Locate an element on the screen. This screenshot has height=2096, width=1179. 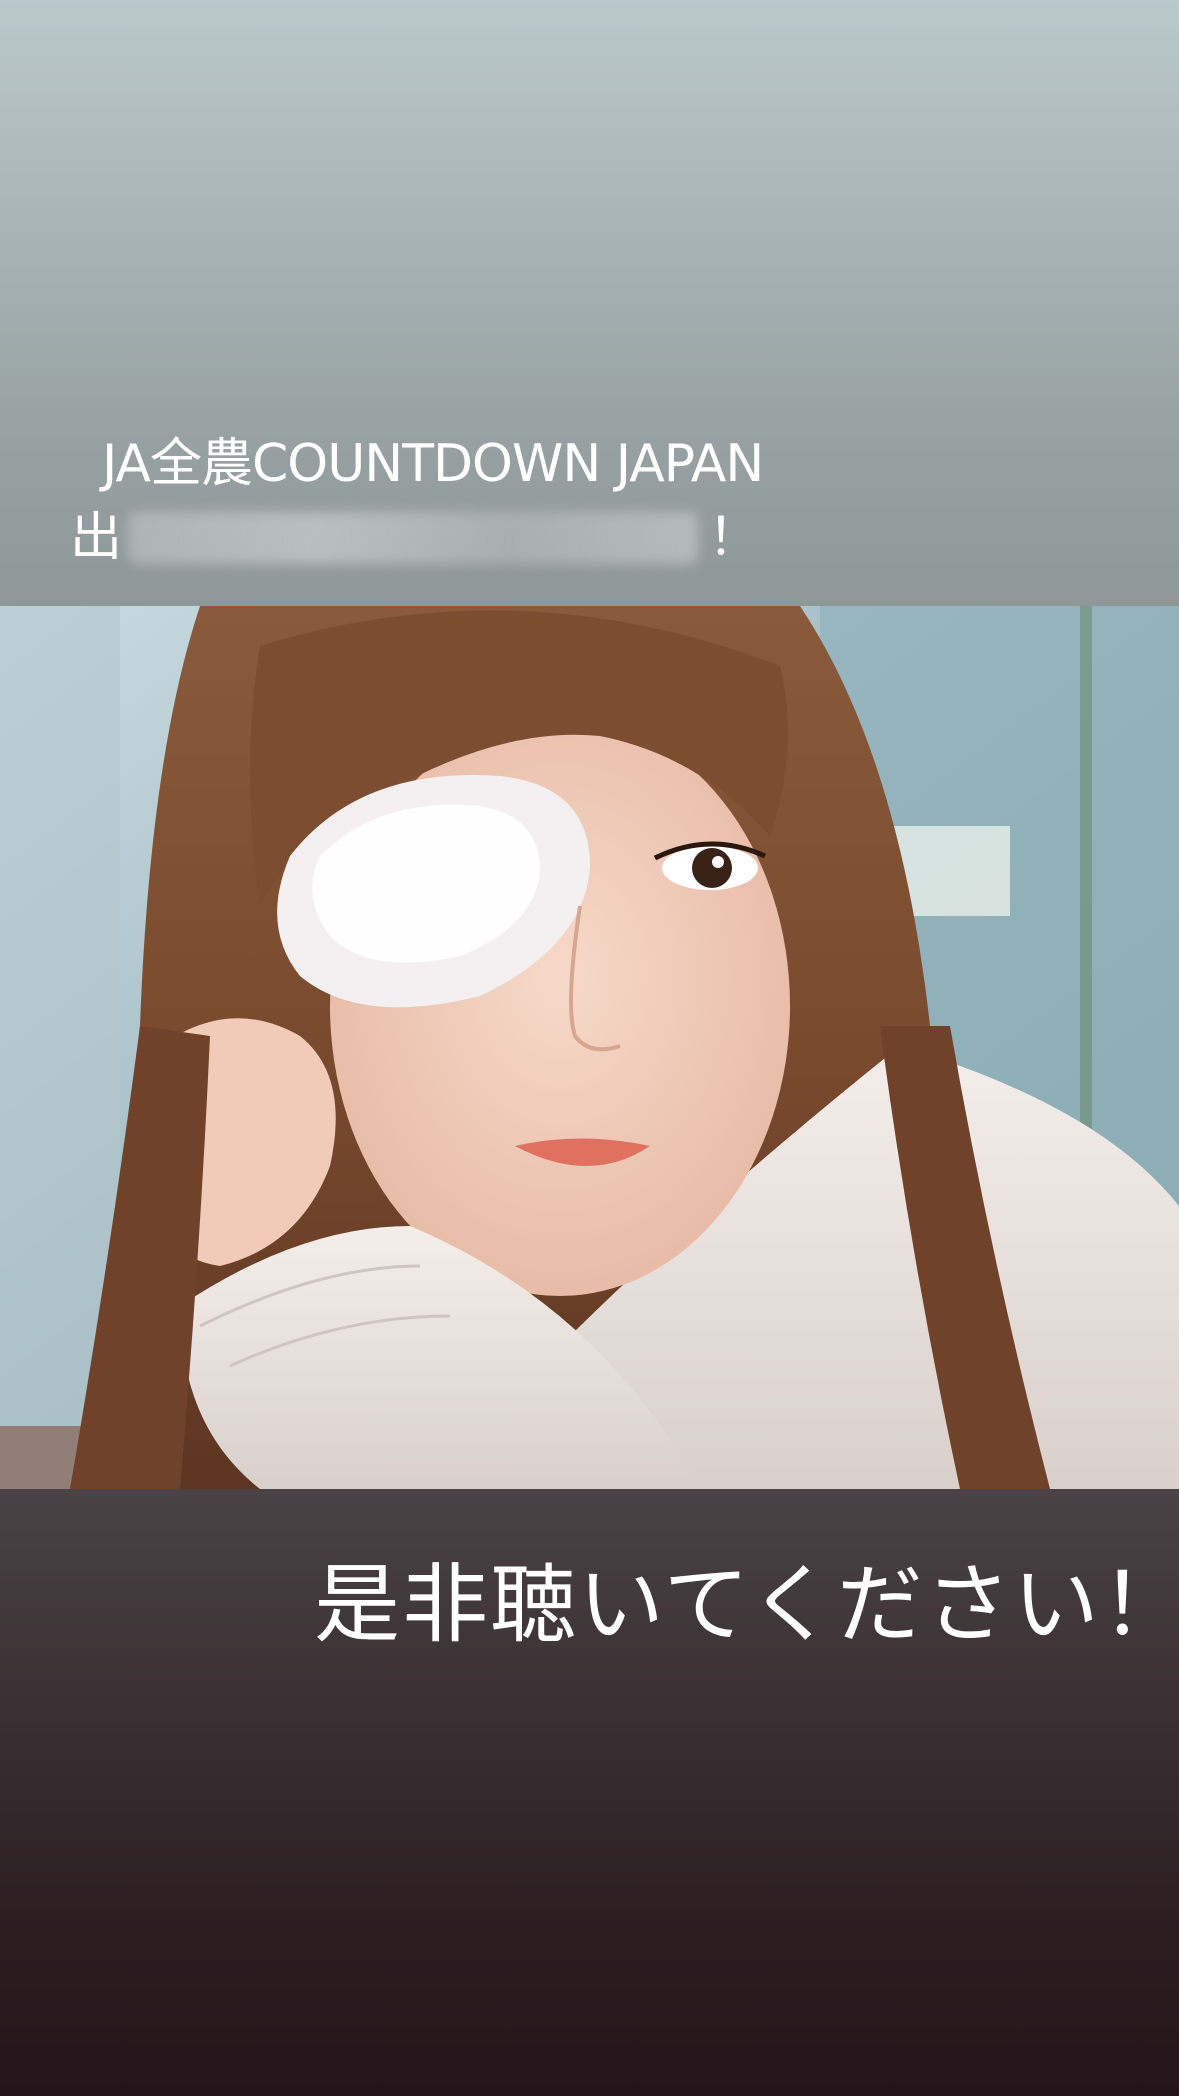
caption-line2-end: ！ is located at coordinates (734, 538).